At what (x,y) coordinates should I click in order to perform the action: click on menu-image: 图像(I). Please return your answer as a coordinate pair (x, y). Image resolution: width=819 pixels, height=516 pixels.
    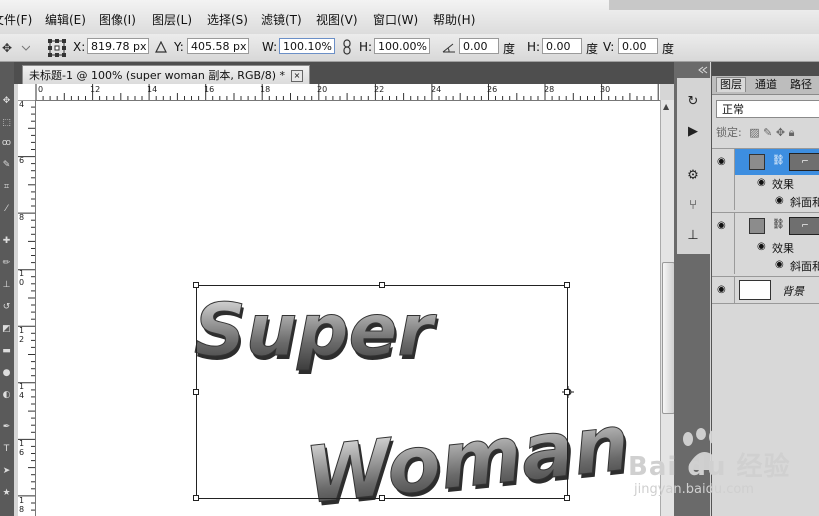
    Looking at the image, I should click on (117, 19).